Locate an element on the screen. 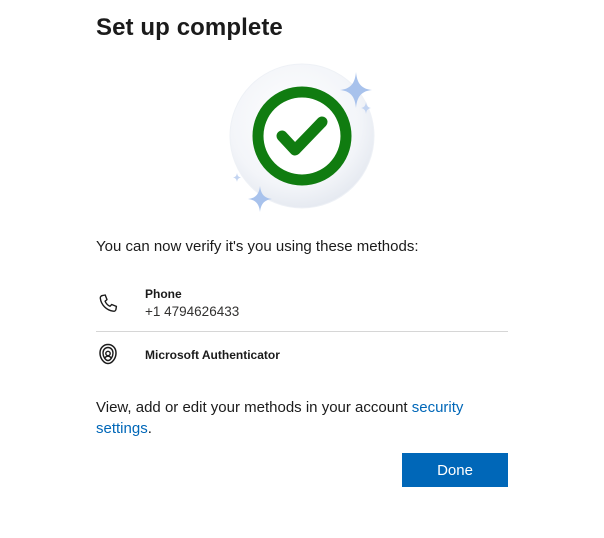  phone-icon is located at coordinates (108, 303).